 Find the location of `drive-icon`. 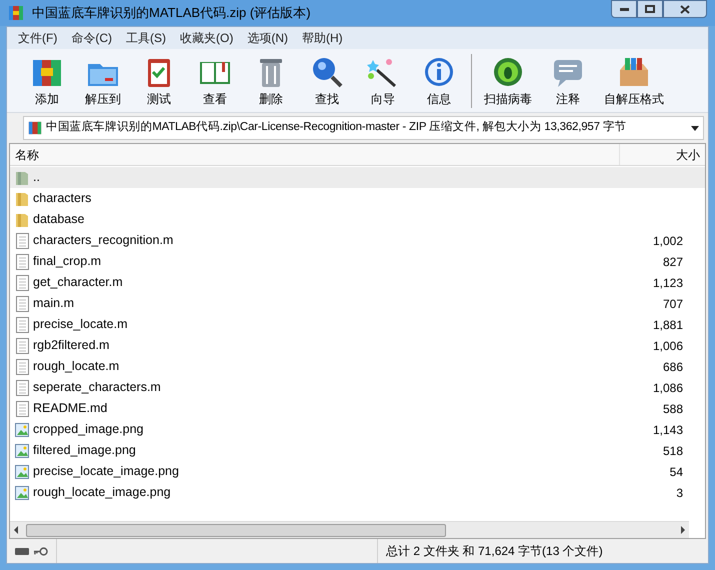

drive-icon is located at coordinates (22, 551).